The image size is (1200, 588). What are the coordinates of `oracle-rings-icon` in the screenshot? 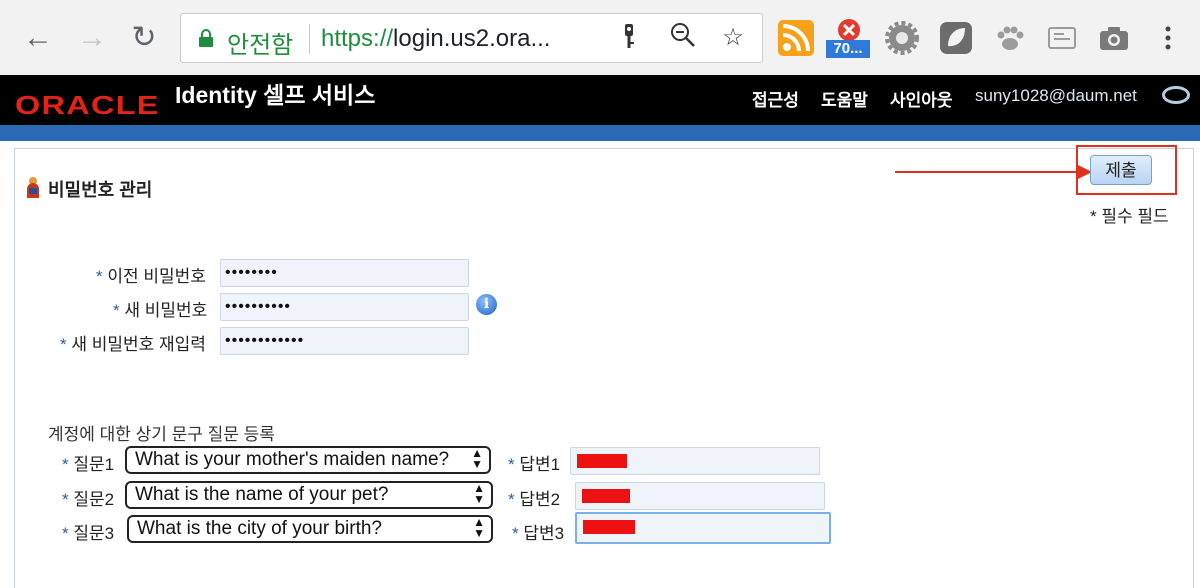 It's located at (1176, 95).